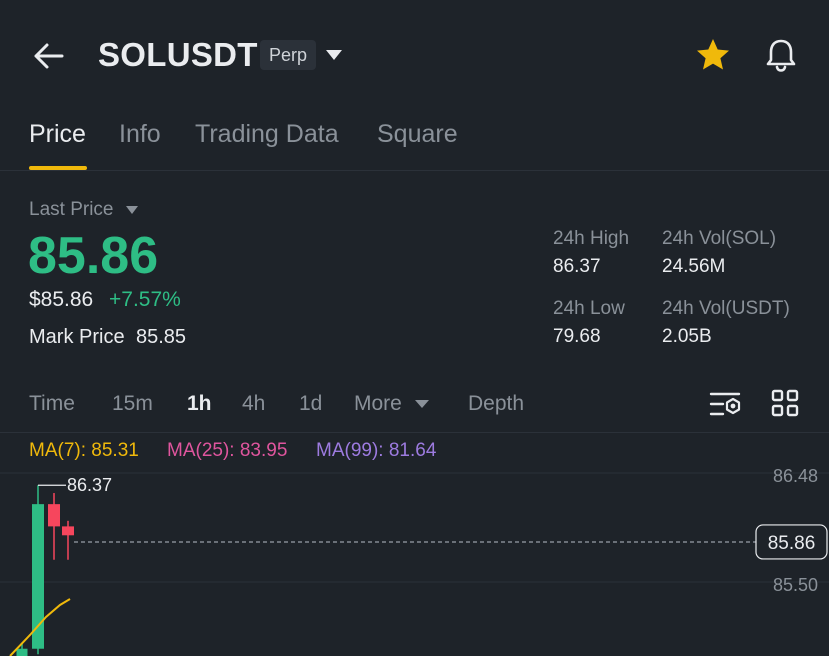 The image size is (829, 656). I want to click on bell-icon, so click(781, 55).